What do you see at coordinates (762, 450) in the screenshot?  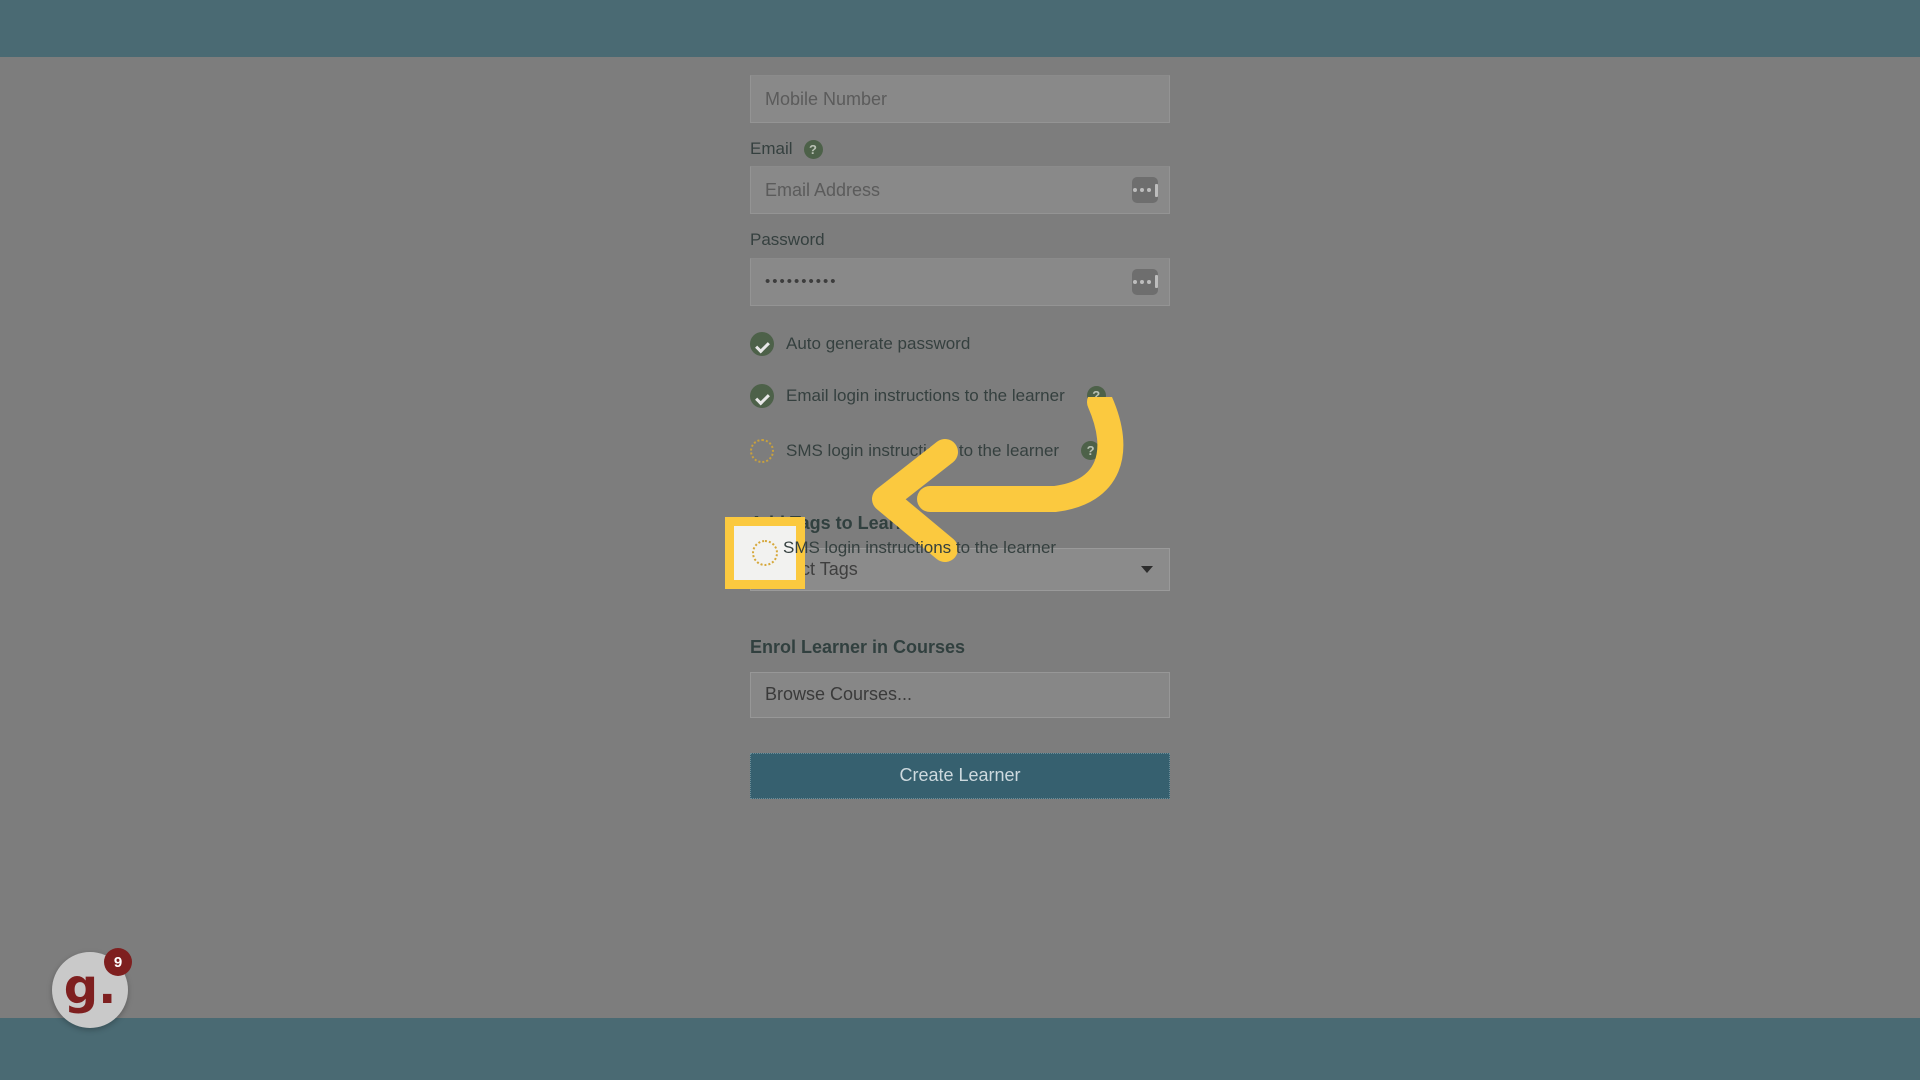 I see `empty-circle-icon` at bounding box center [762, 450].